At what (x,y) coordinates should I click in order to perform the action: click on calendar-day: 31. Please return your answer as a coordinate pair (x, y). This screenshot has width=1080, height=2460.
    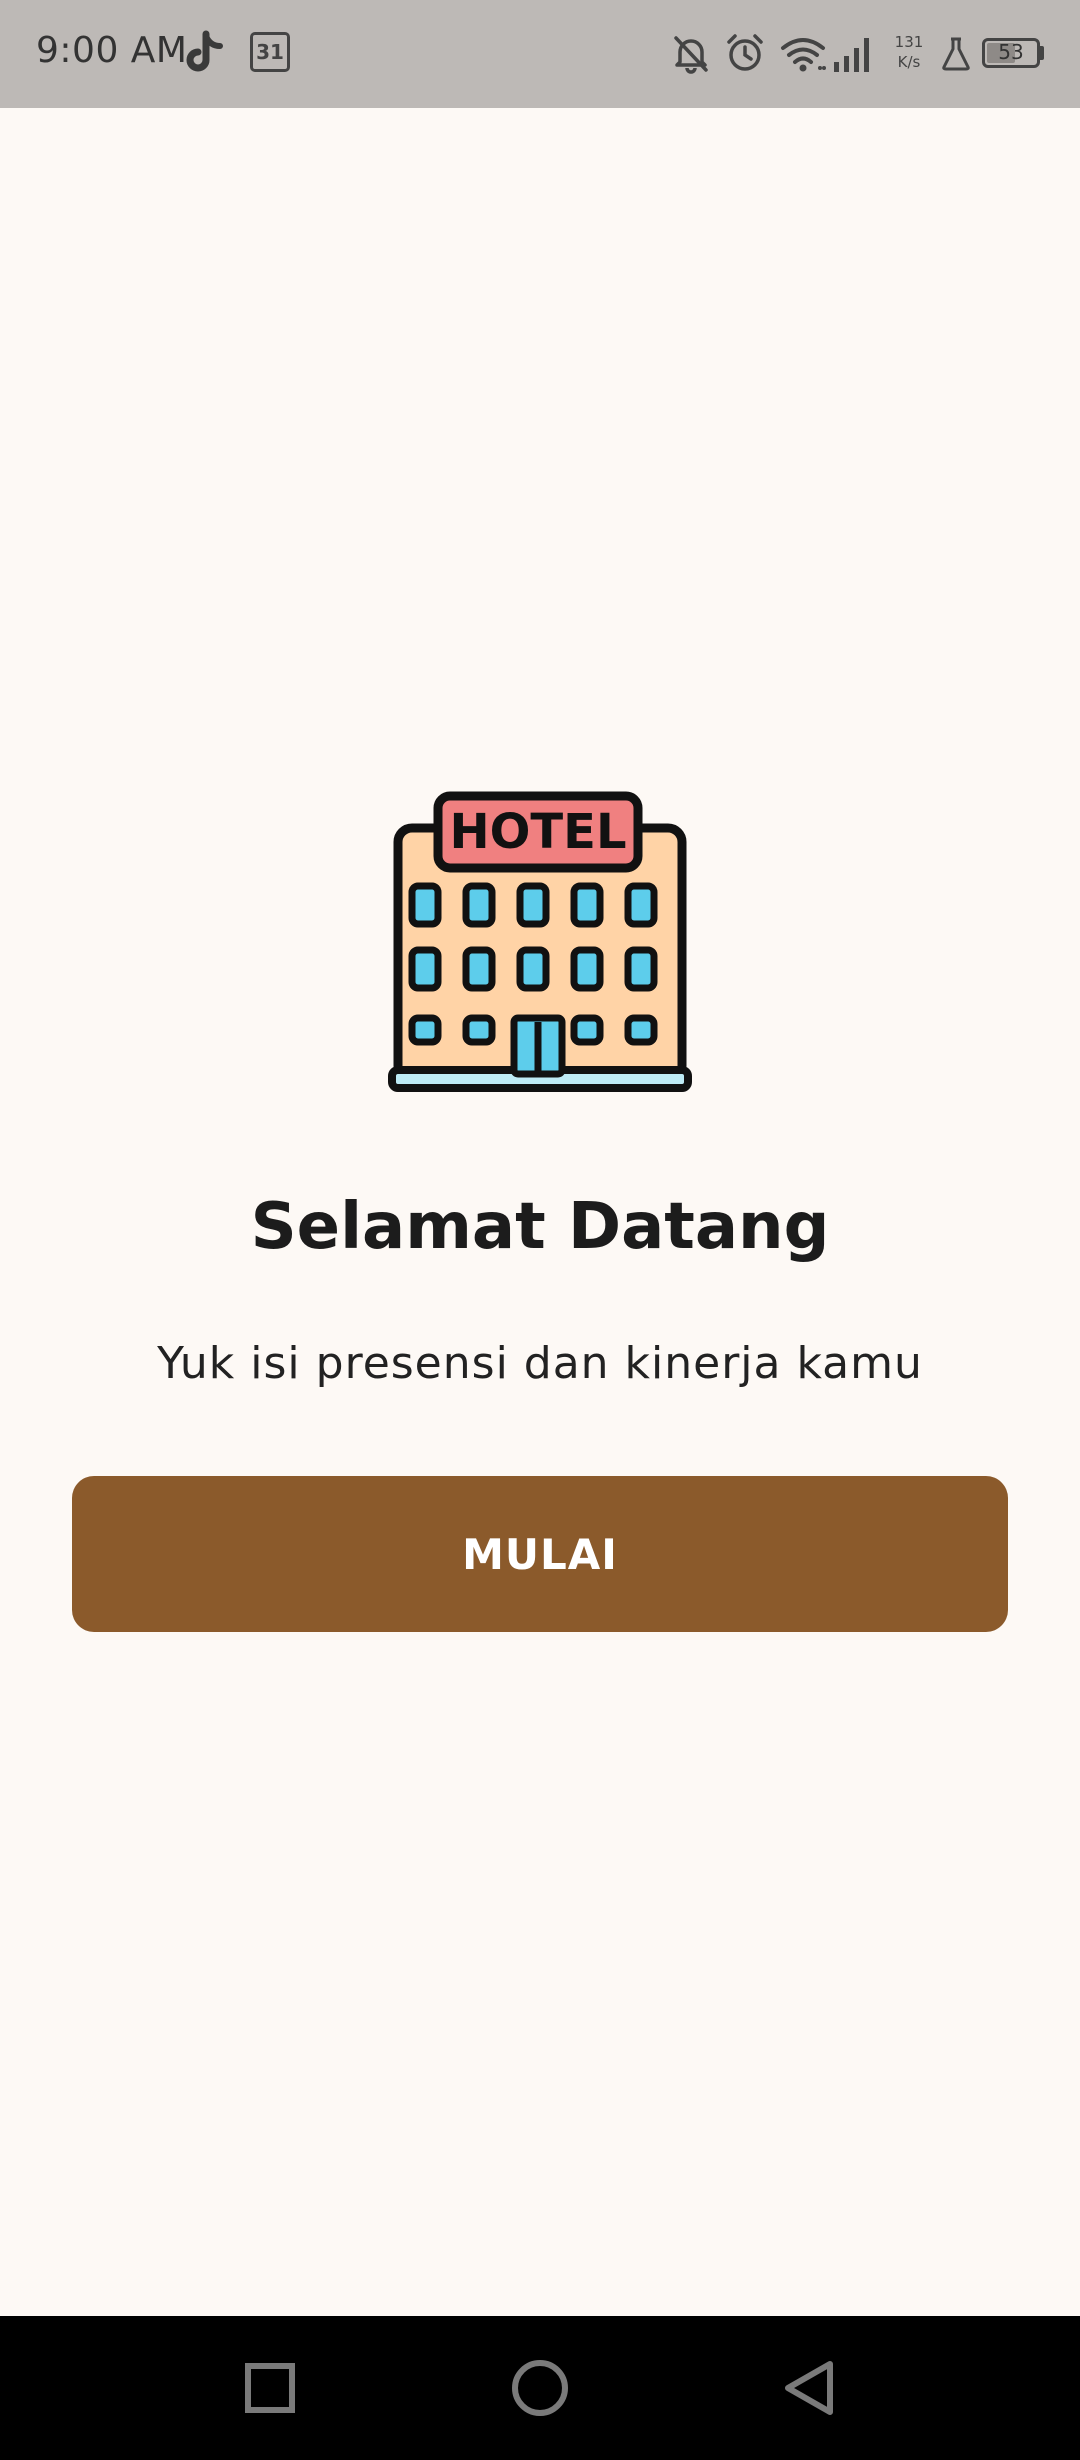
    Looking at the image, I should click on (270, 52).